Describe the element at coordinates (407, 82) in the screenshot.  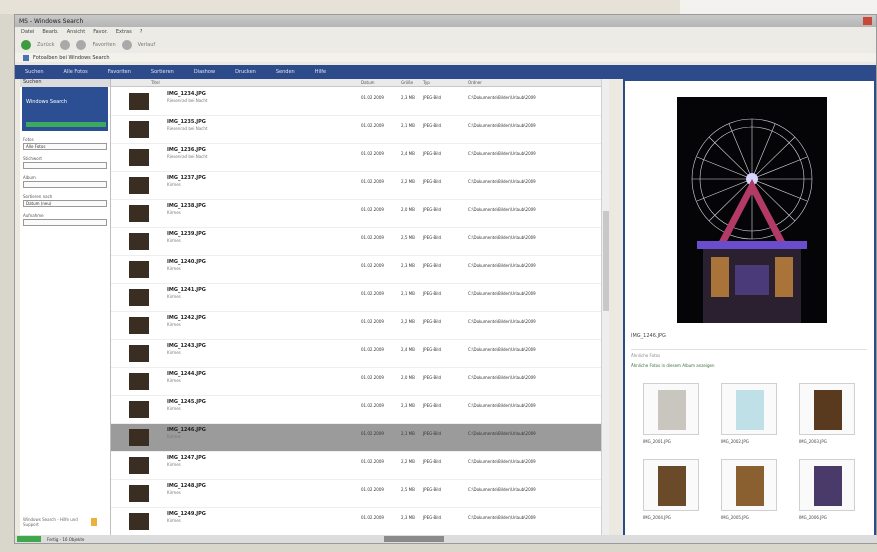
I see `column-header-groesse: Größe` at that location.